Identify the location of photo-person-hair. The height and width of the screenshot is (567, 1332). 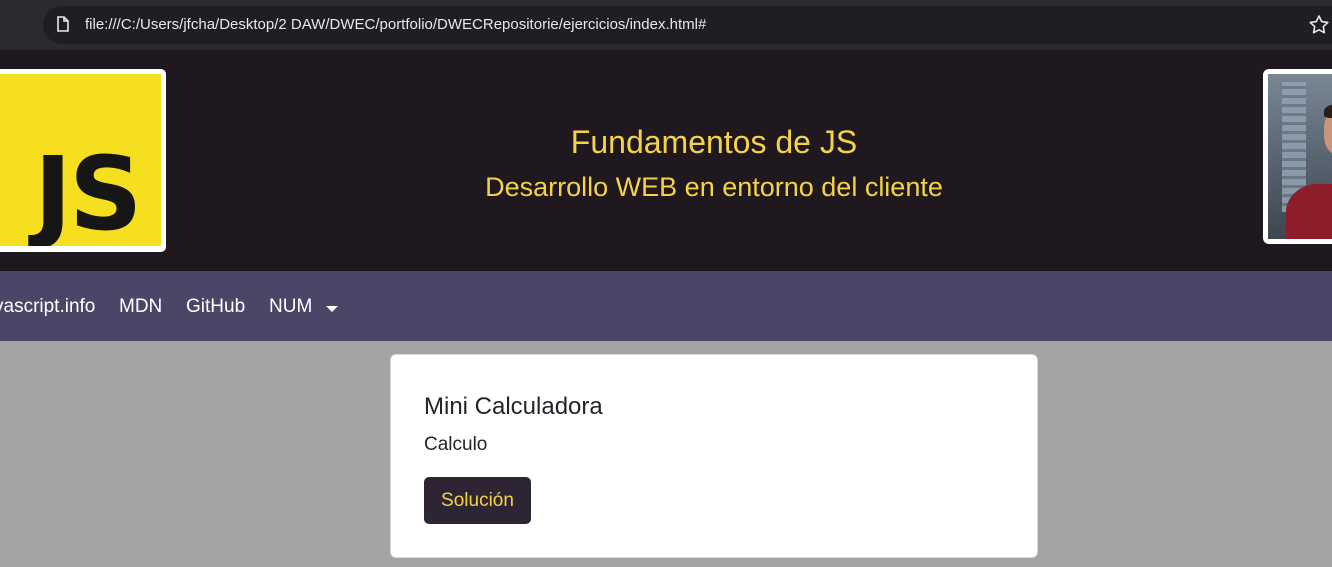
(1328, 111).